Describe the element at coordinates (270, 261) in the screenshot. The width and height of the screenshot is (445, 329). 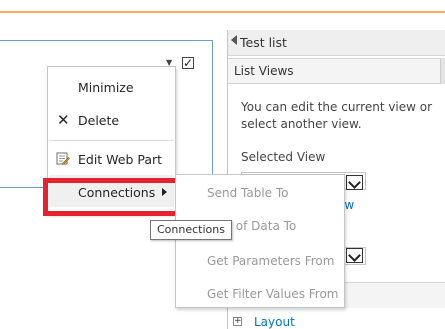
I see `submenu-item-get-parameters-from: Get Parameters From` at that location.